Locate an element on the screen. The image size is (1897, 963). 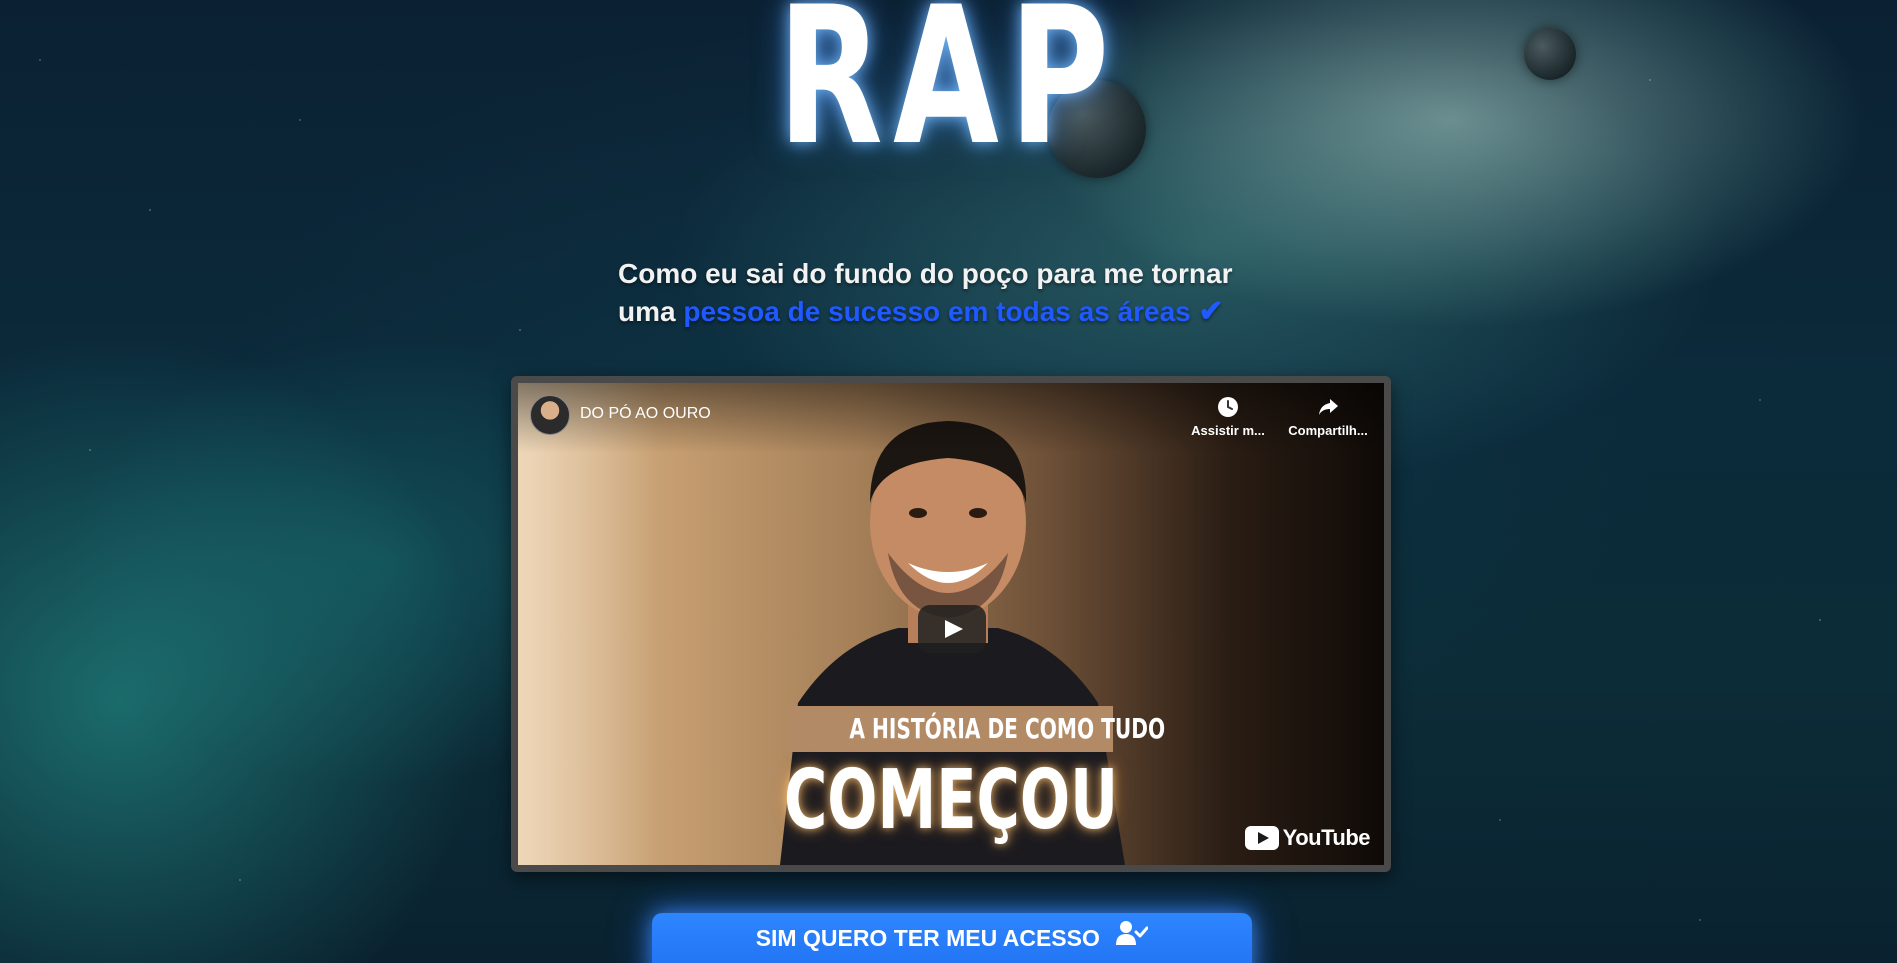
access-cta-button: SIM QUERO TER MEU ACESSO is located at coordinates (952, 938).